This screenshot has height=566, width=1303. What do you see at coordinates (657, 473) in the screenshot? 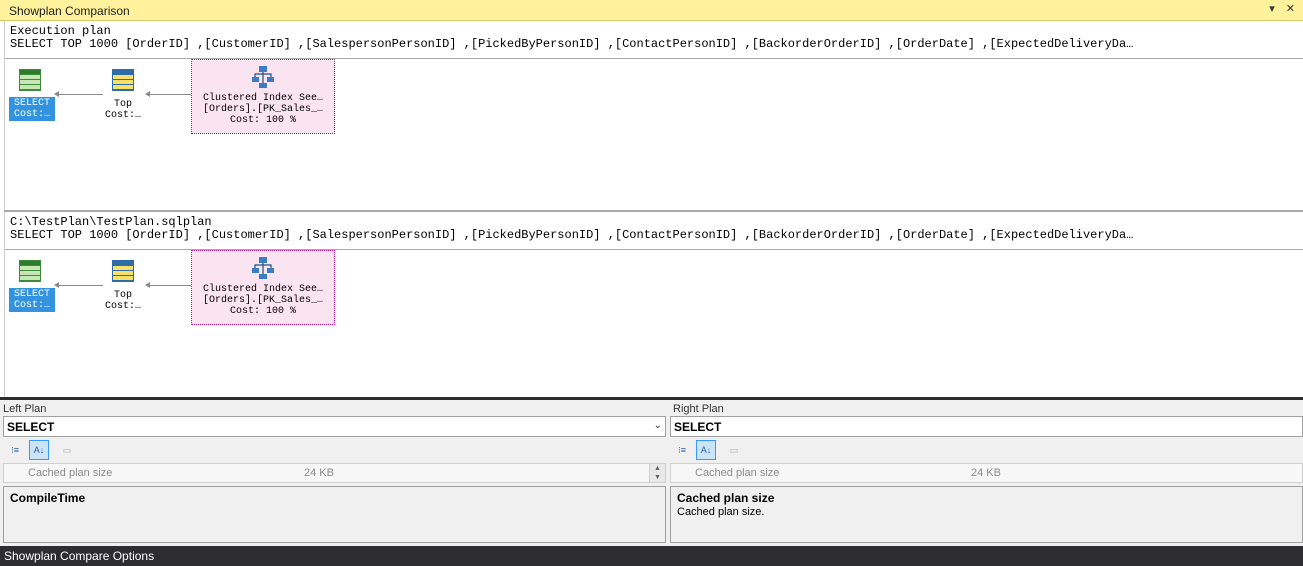
I see `scroll-arrows-icon: ▲ ▼` at bounding box center [657, 473].